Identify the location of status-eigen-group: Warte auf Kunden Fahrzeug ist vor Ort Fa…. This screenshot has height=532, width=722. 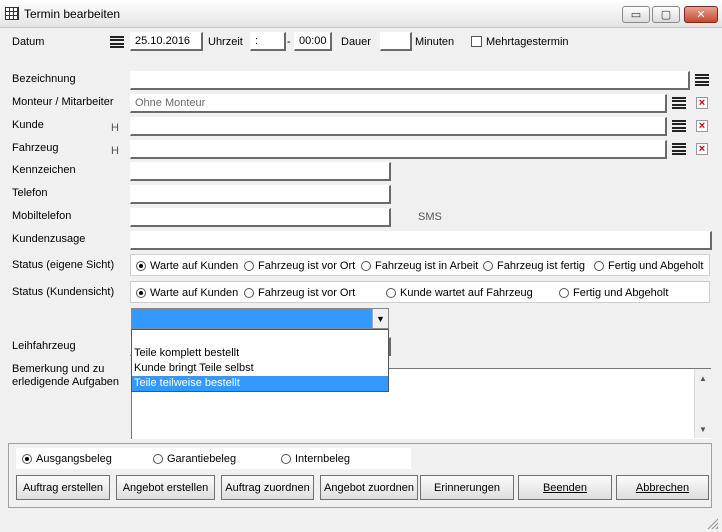
(420, 265).